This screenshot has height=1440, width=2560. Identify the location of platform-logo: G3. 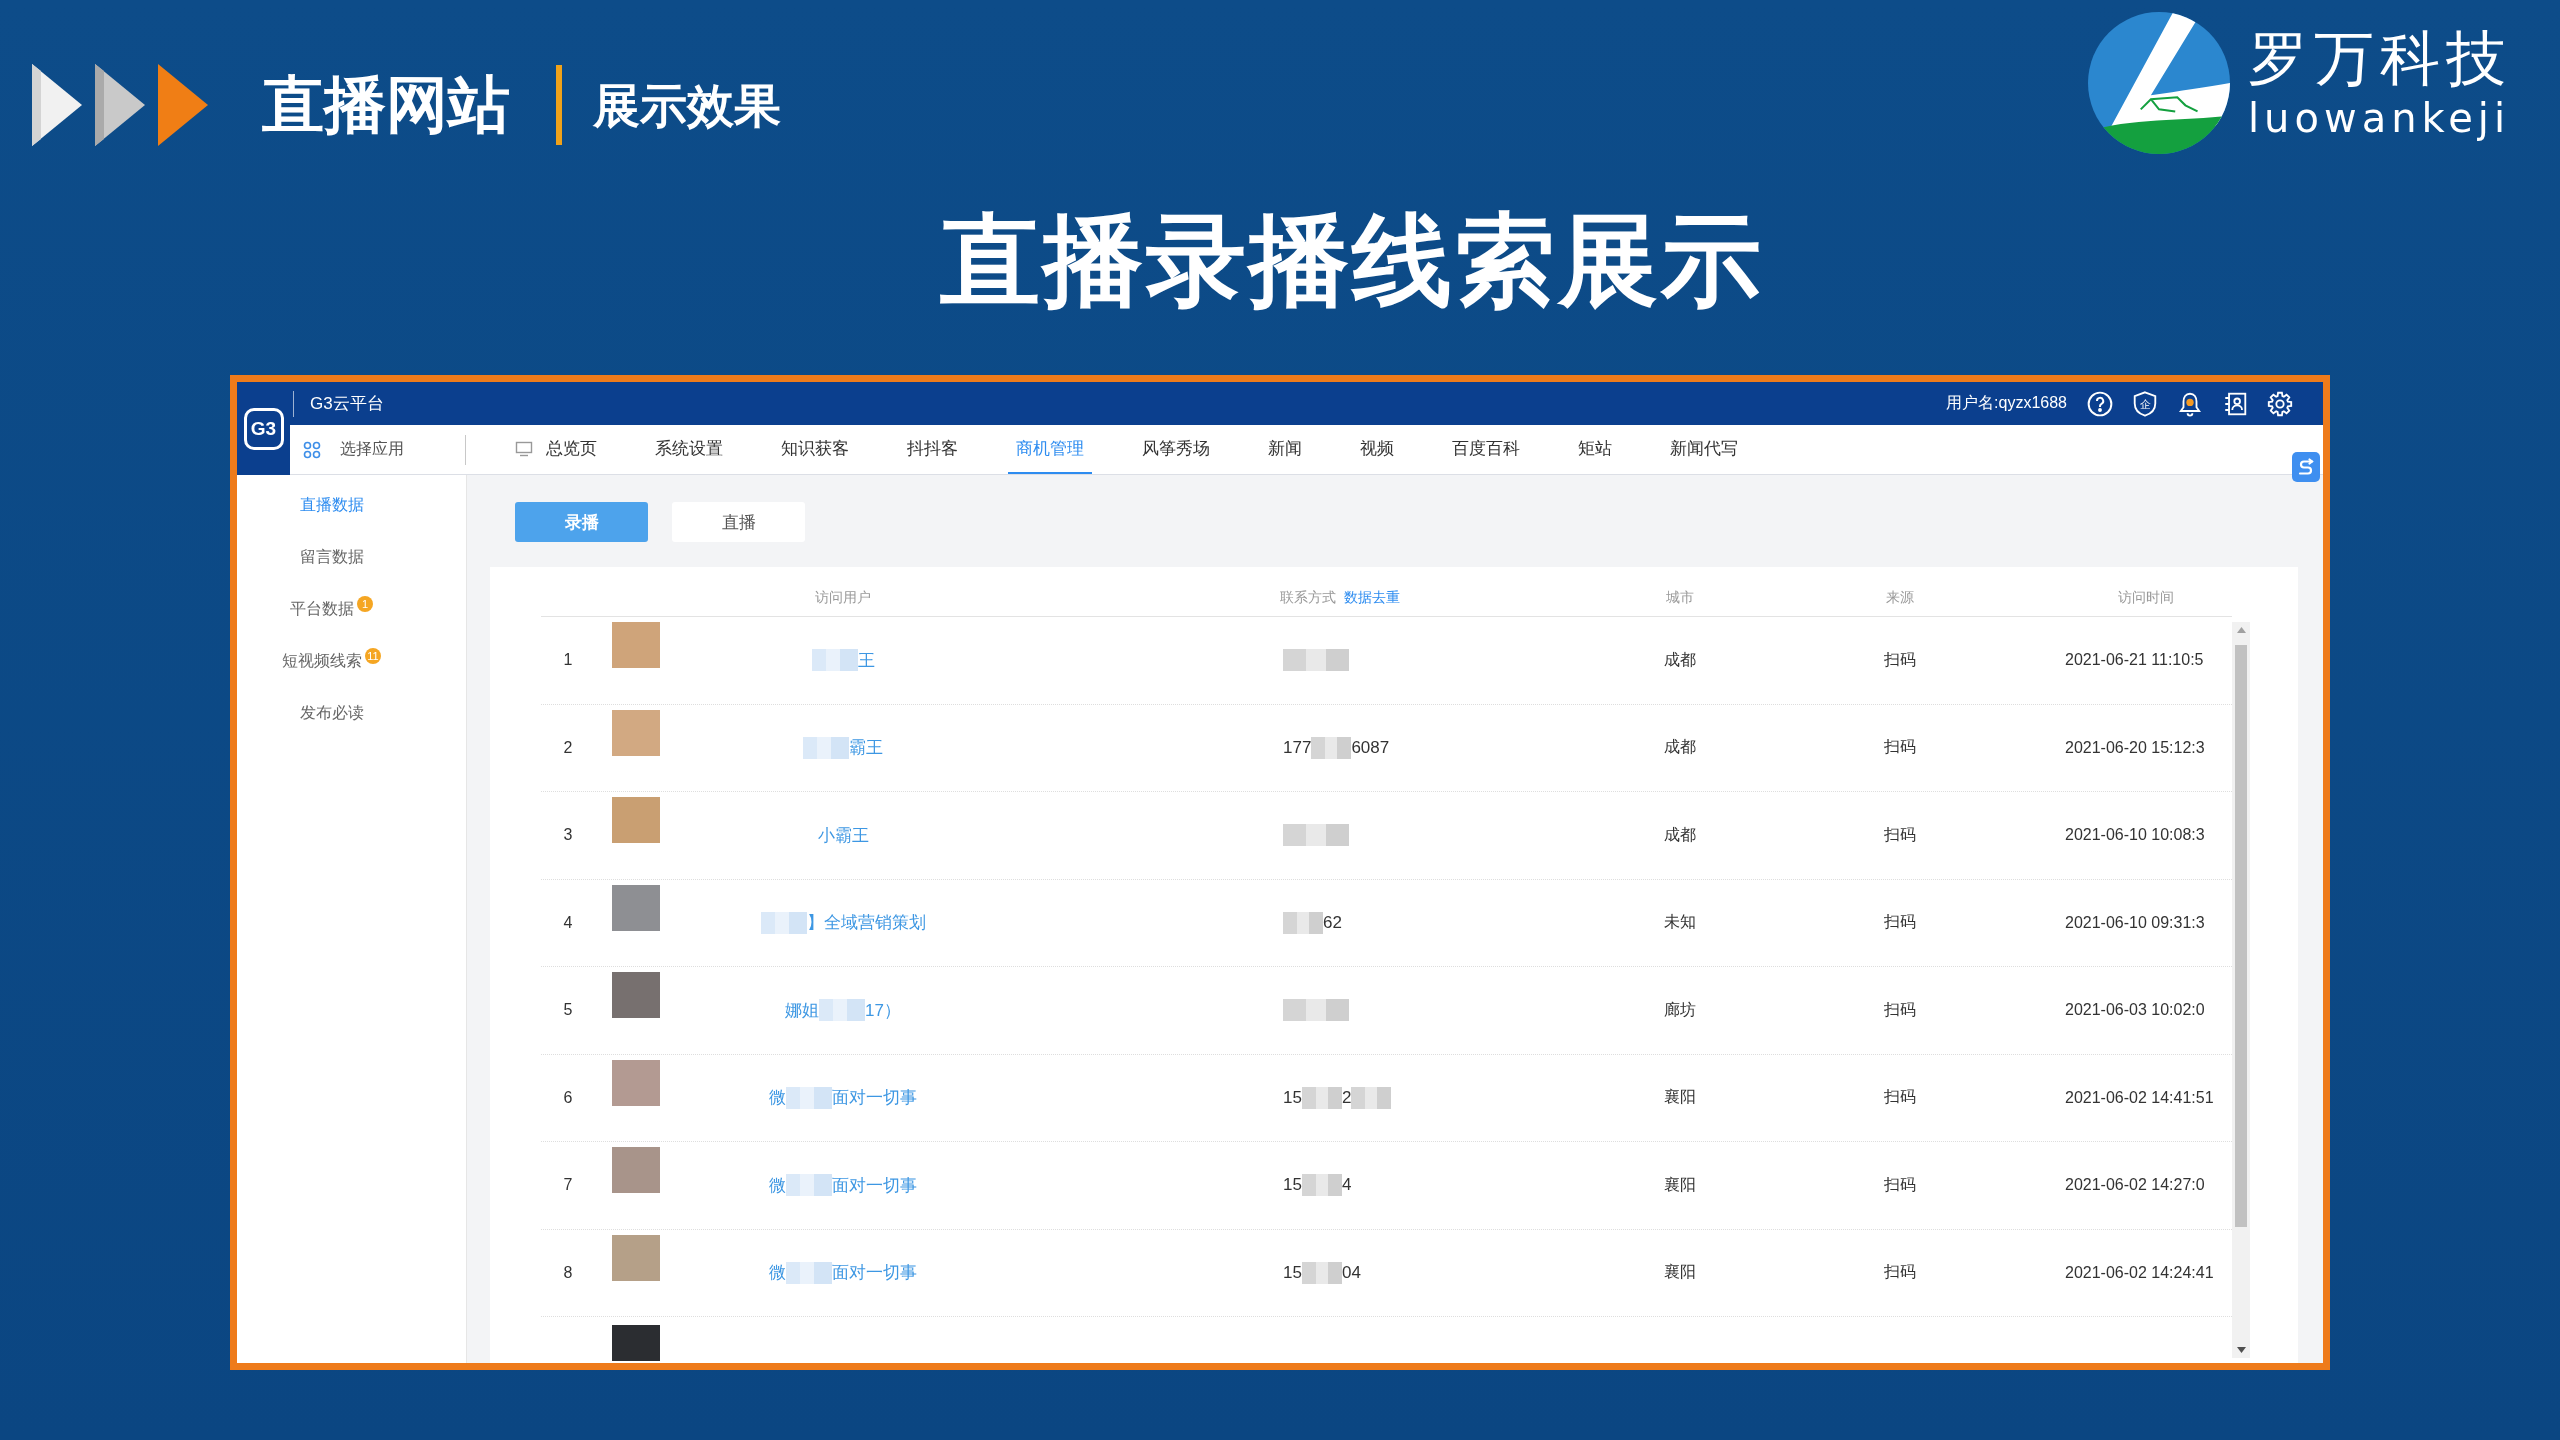
(263, 428).